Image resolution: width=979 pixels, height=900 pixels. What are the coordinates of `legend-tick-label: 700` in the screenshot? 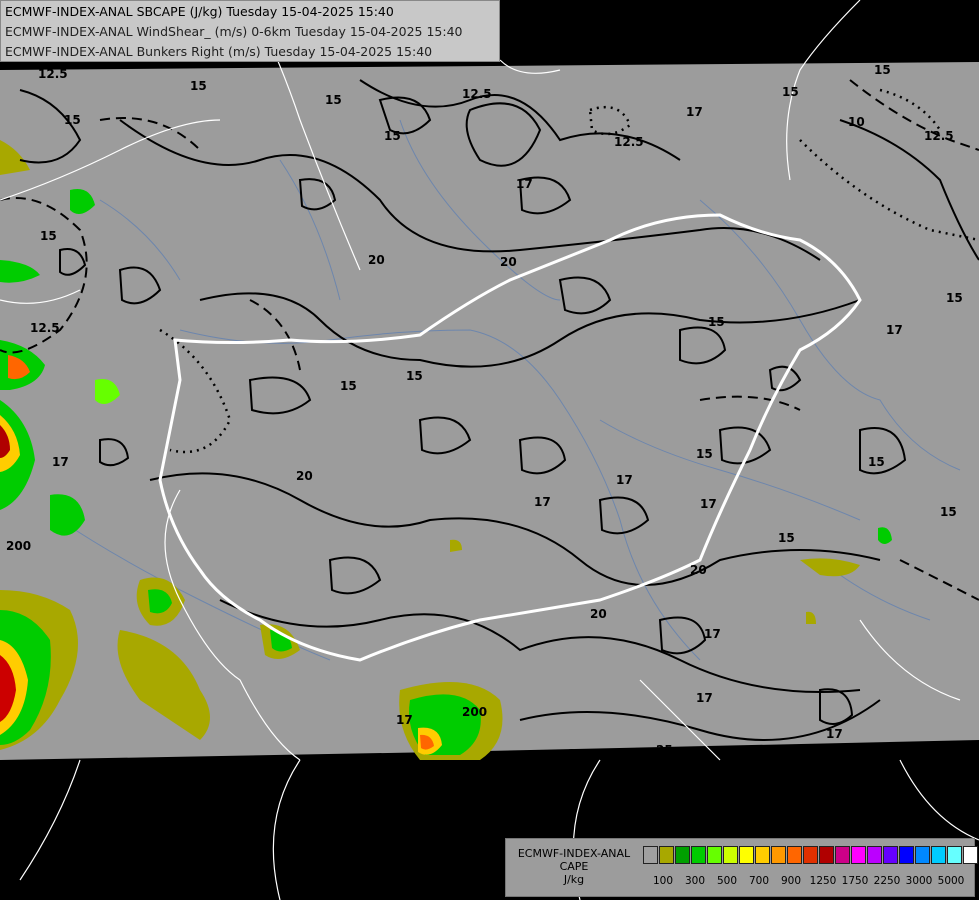 It's located at (759, 881).